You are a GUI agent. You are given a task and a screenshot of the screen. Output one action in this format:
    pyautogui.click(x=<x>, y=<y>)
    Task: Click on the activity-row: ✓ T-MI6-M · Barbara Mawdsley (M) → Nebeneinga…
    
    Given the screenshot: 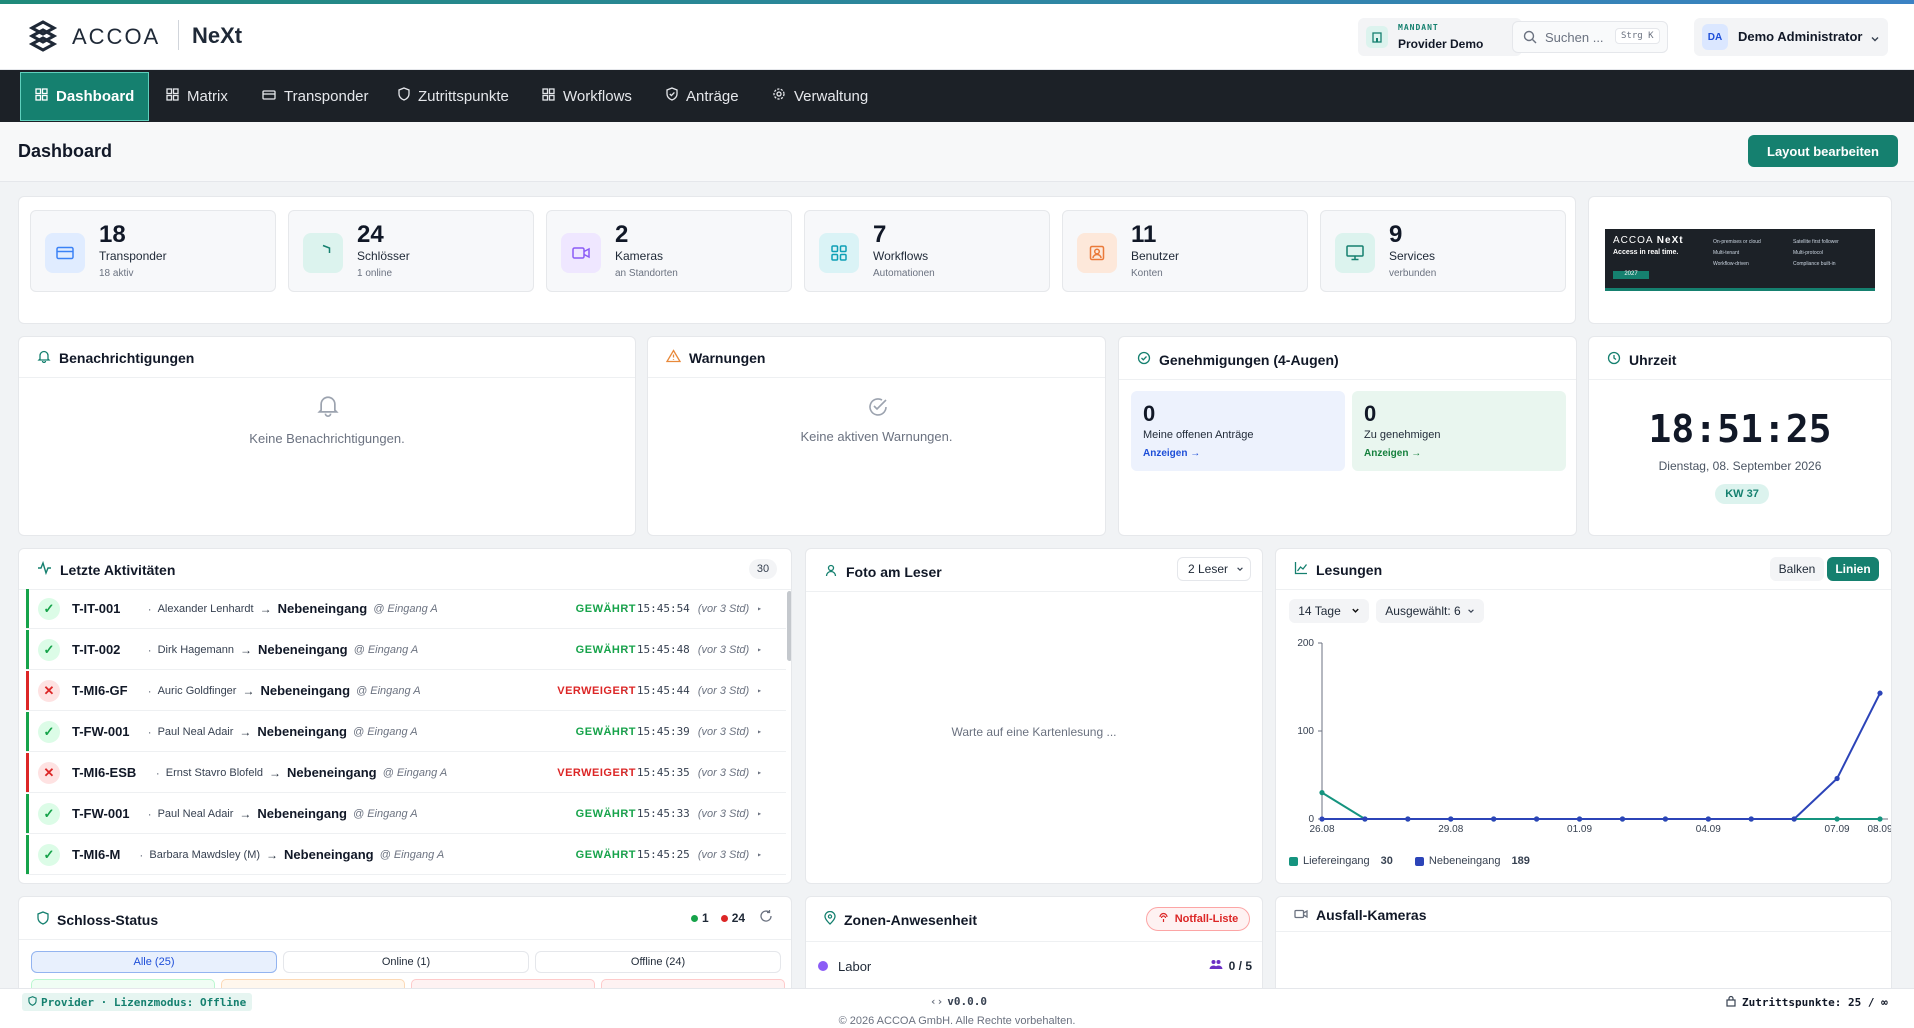 What is the action you would take?
    pyautogui.click(x=406, y=855)
    